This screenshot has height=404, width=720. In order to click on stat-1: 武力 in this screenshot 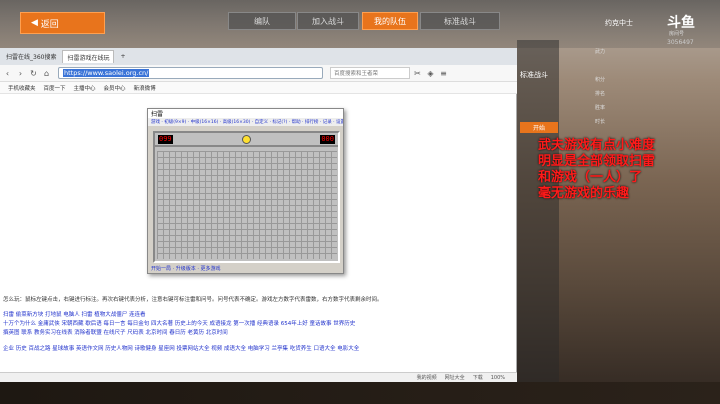, I will do `click(600, 52)`.